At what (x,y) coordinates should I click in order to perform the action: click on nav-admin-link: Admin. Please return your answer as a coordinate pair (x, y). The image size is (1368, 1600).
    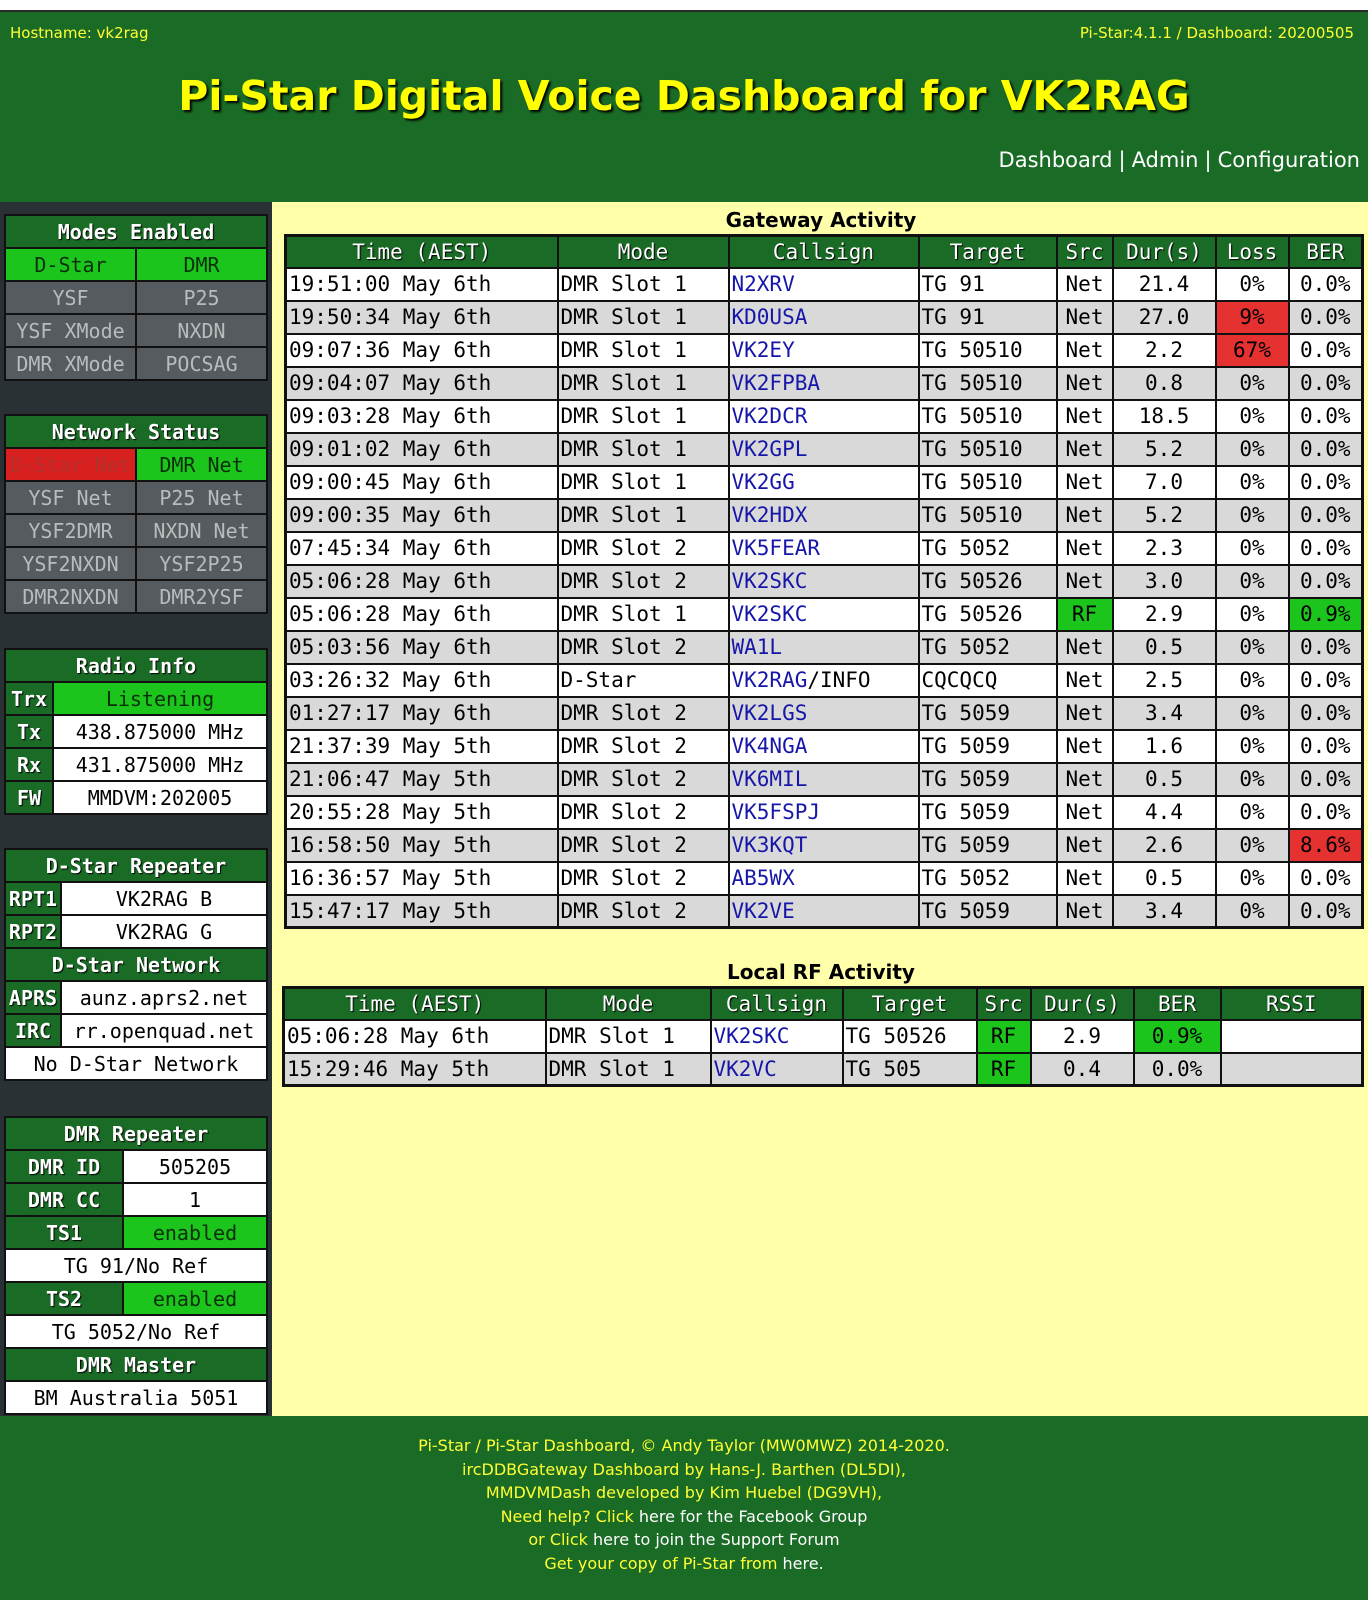
    Looking at the image, I should click on (1165, 160).